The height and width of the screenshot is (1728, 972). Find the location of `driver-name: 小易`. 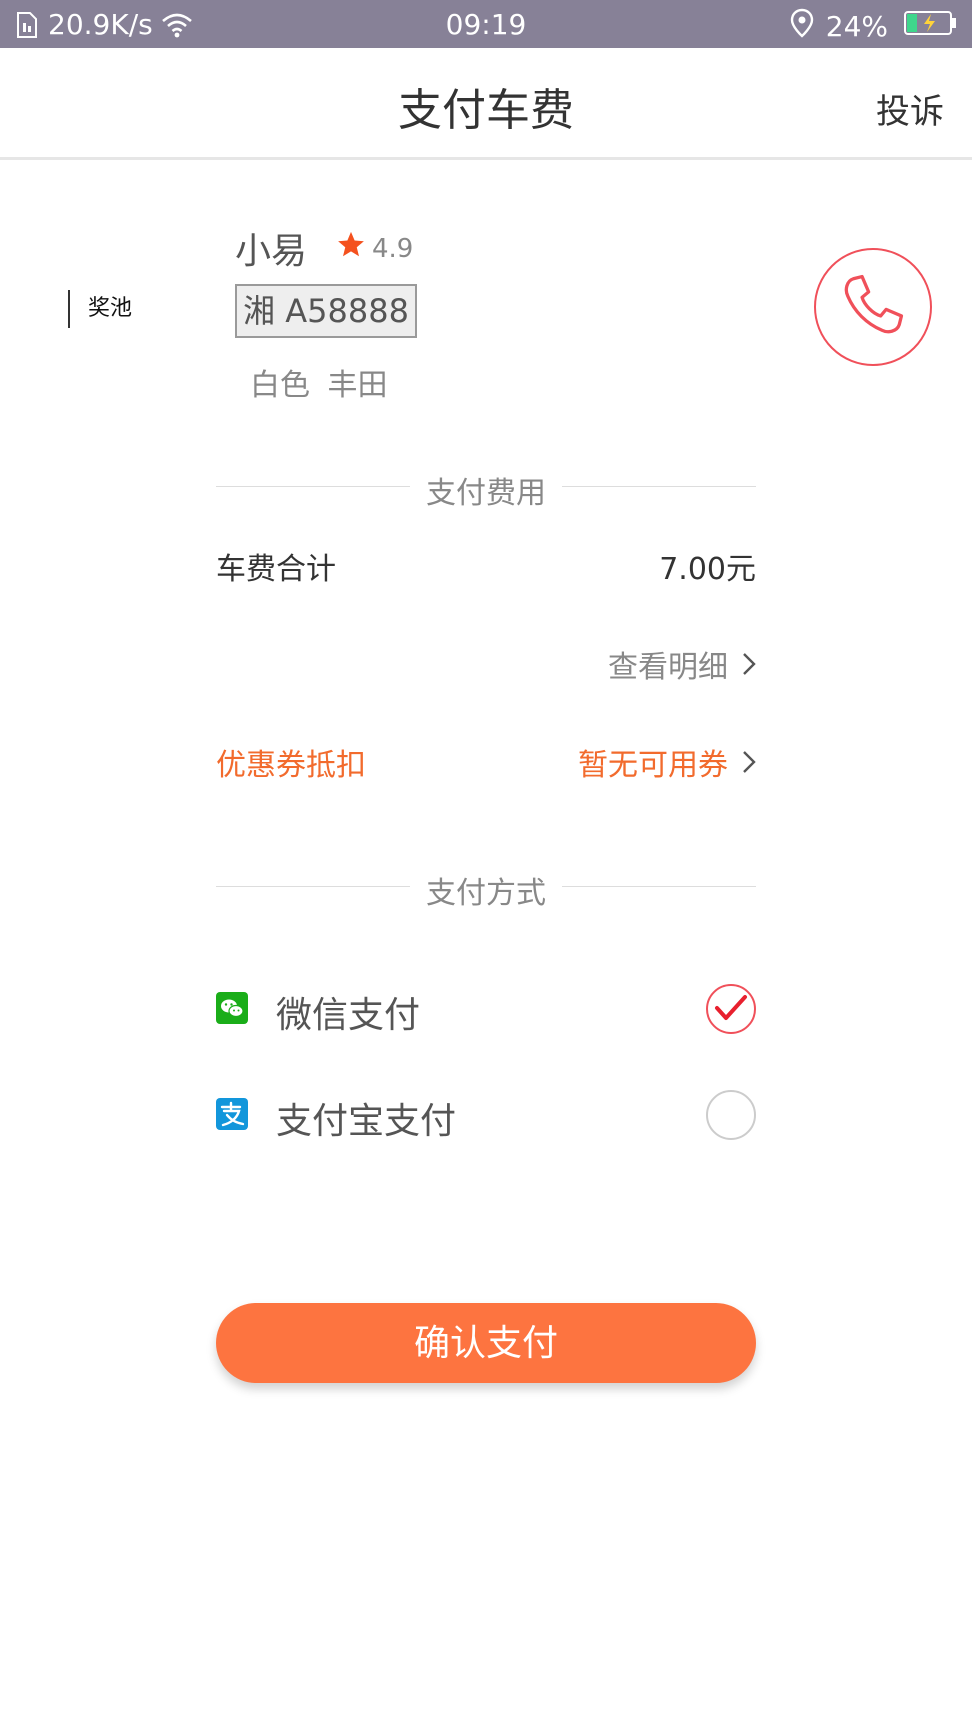

driver-name: 小易 is located at coordinates (271, 251).